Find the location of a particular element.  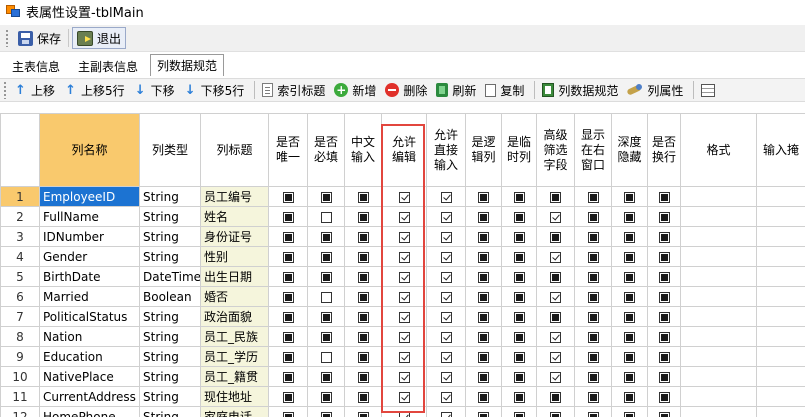

column-header: 允许 编辑 is located at coordinates (404, 150).